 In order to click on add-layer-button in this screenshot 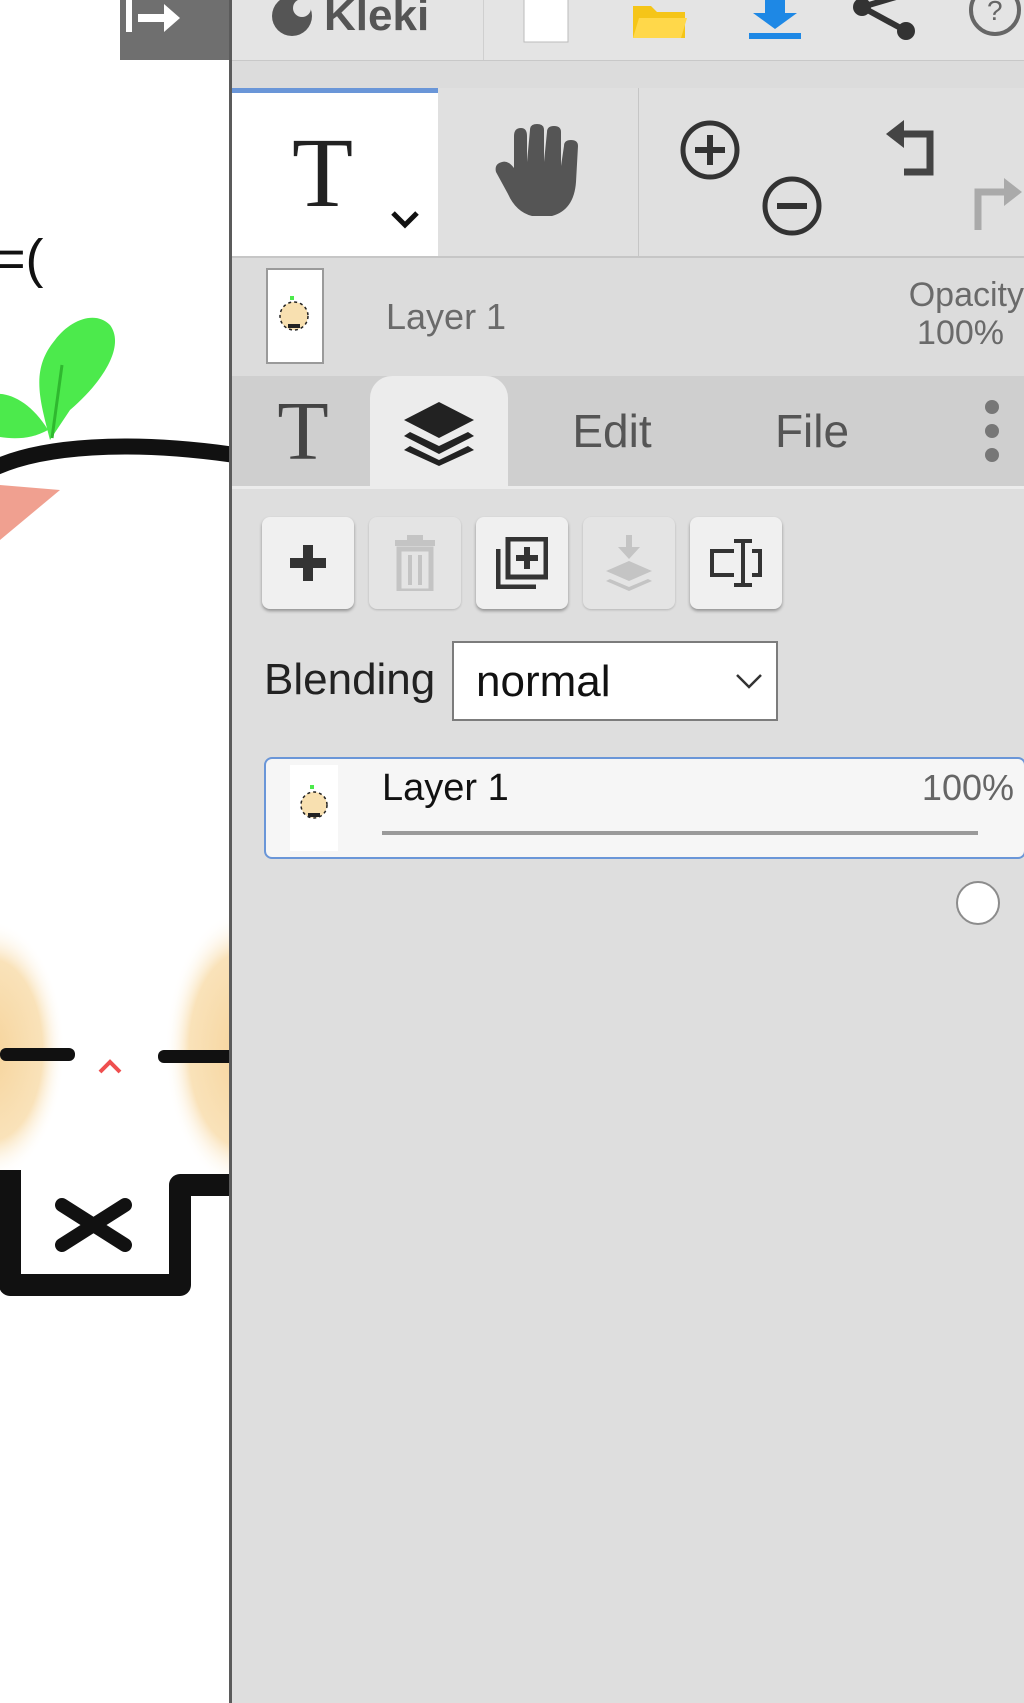, I will do `click(308, 563)`.